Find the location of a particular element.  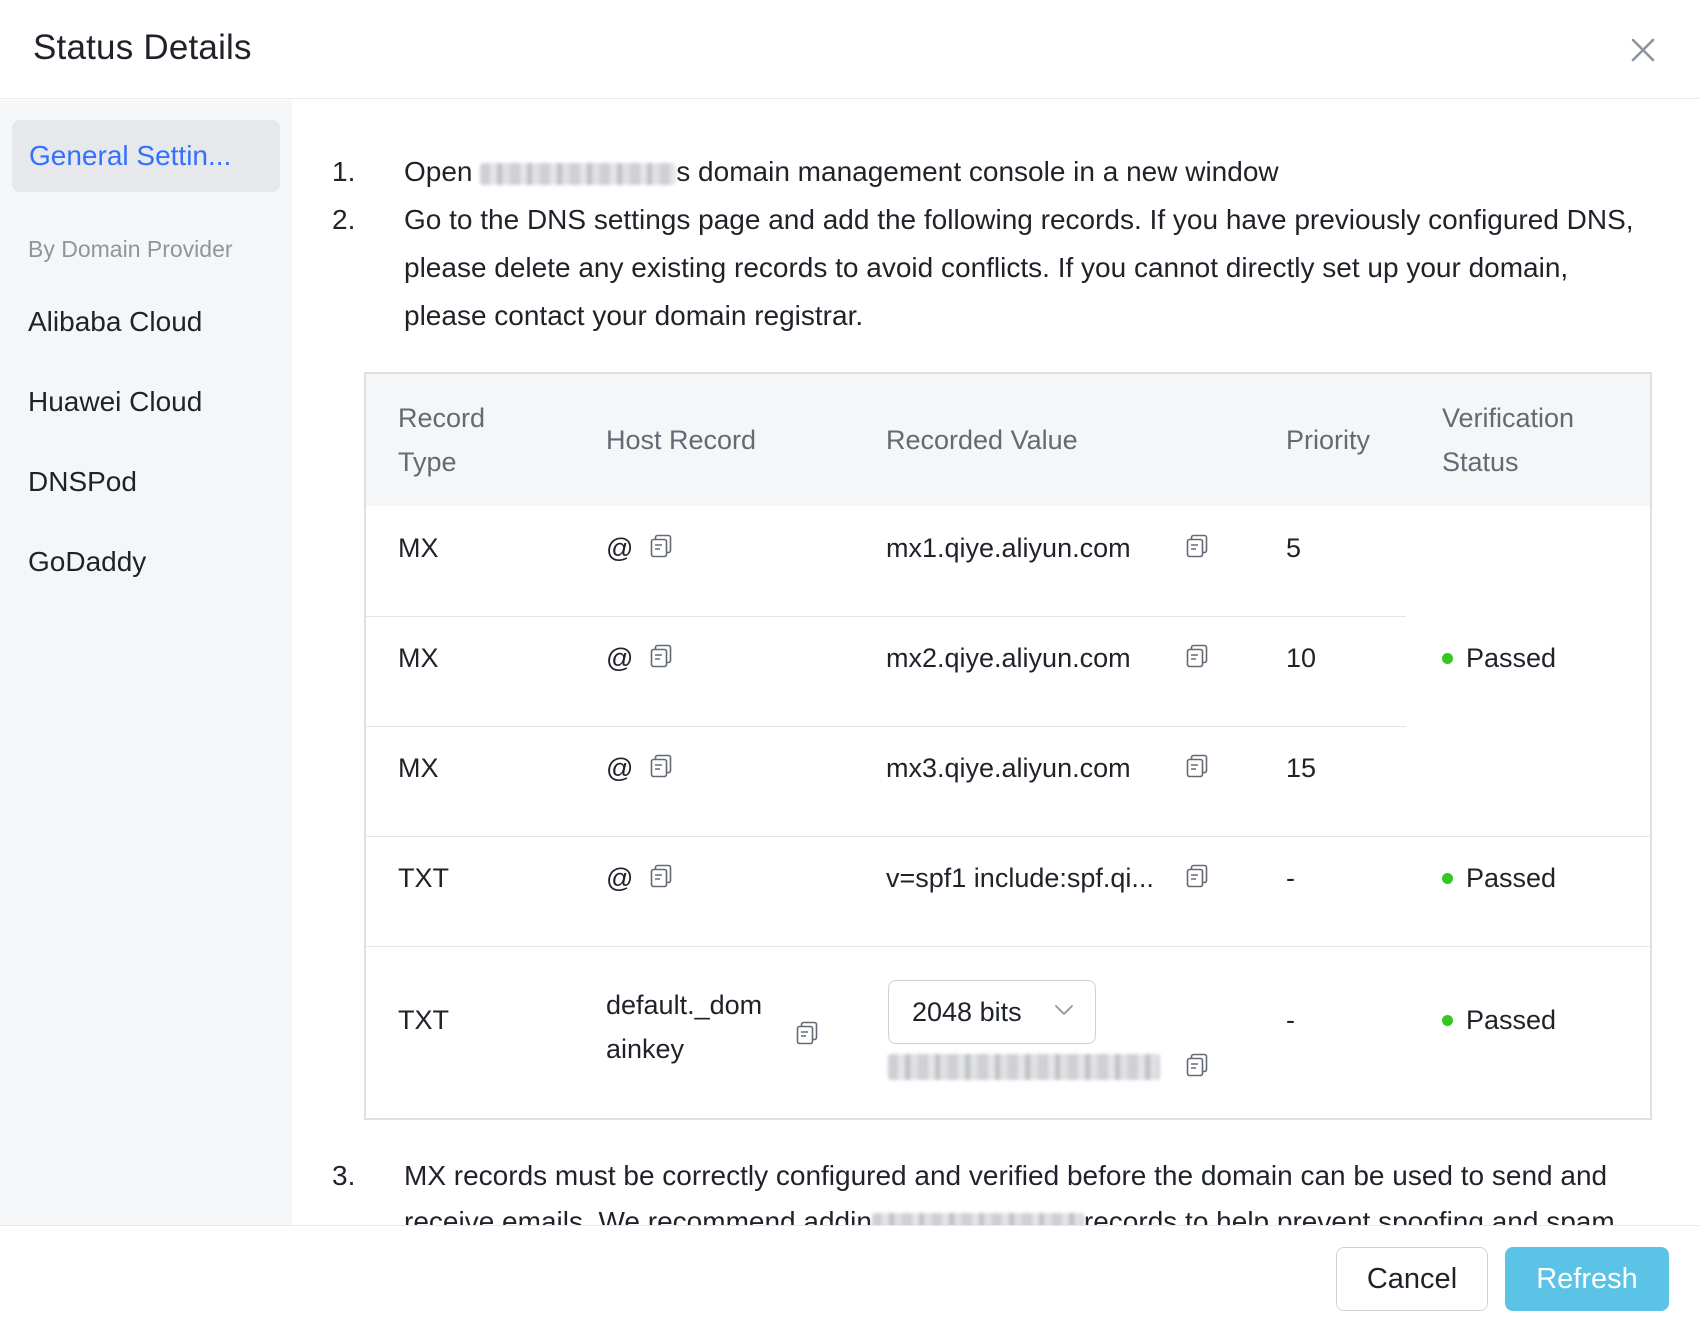

row-5-host-copy-button is located at coordinates (807, 1033).